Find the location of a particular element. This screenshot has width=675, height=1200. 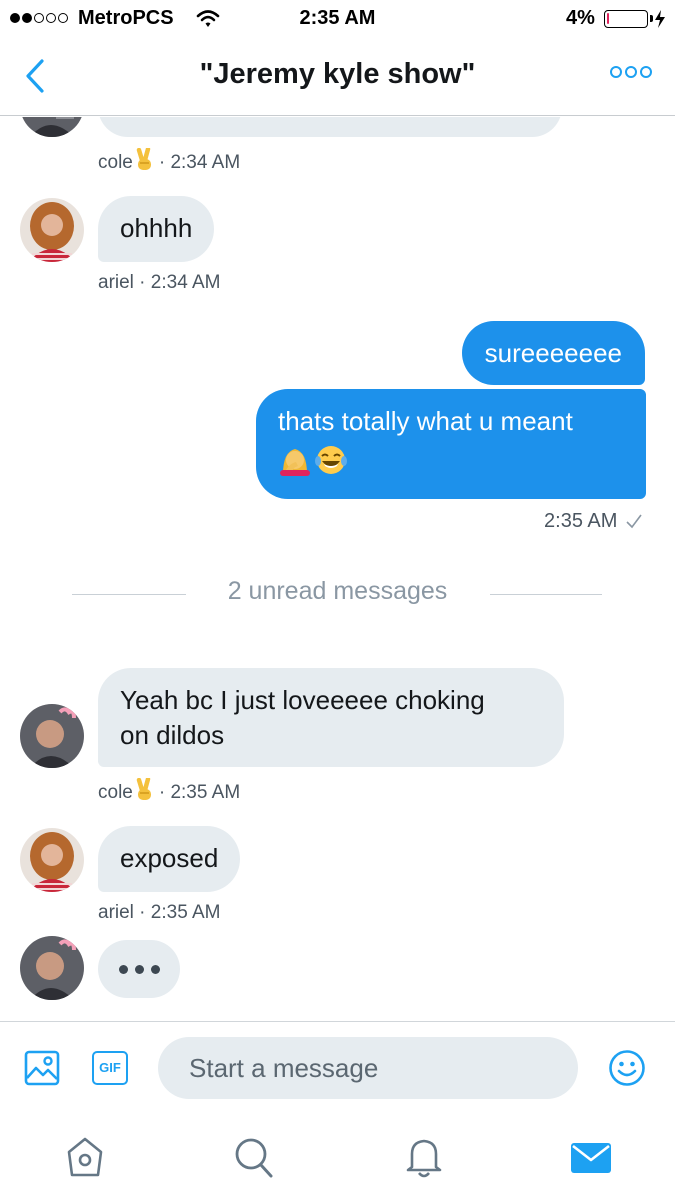

message-time: · 2:35 AM is located at coordinates (199, 792).